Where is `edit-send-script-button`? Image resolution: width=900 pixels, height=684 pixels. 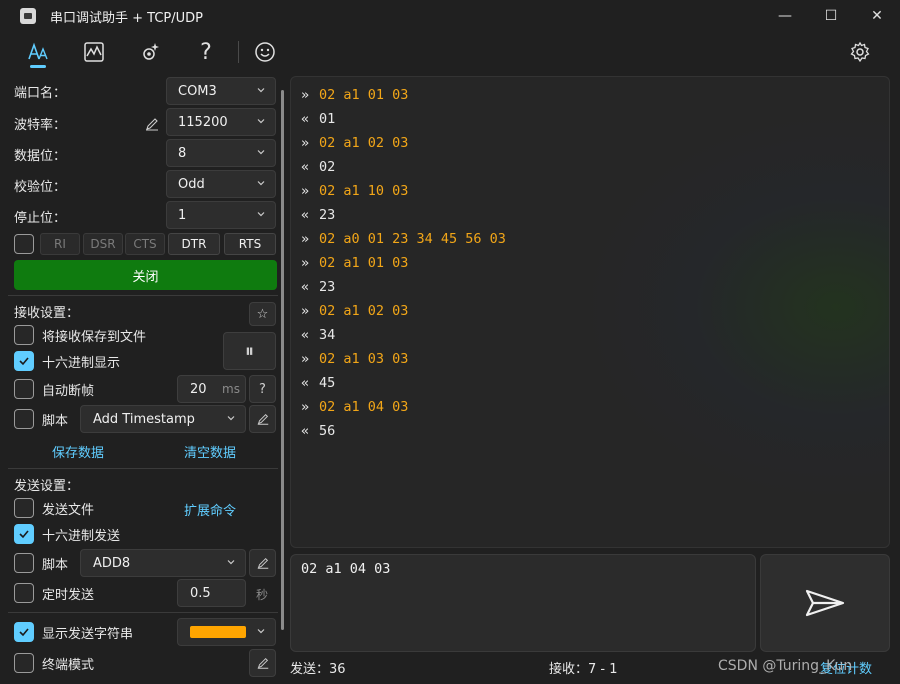
edit-send-script-button is located at coordinates (262, 563).